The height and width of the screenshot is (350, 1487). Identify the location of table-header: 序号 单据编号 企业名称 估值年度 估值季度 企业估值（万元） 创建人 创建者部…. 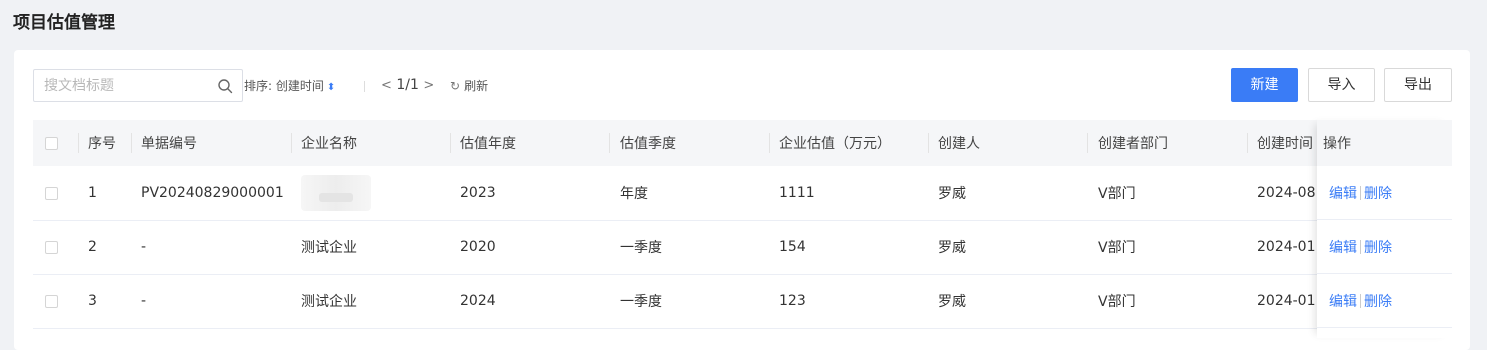
(742, 143).